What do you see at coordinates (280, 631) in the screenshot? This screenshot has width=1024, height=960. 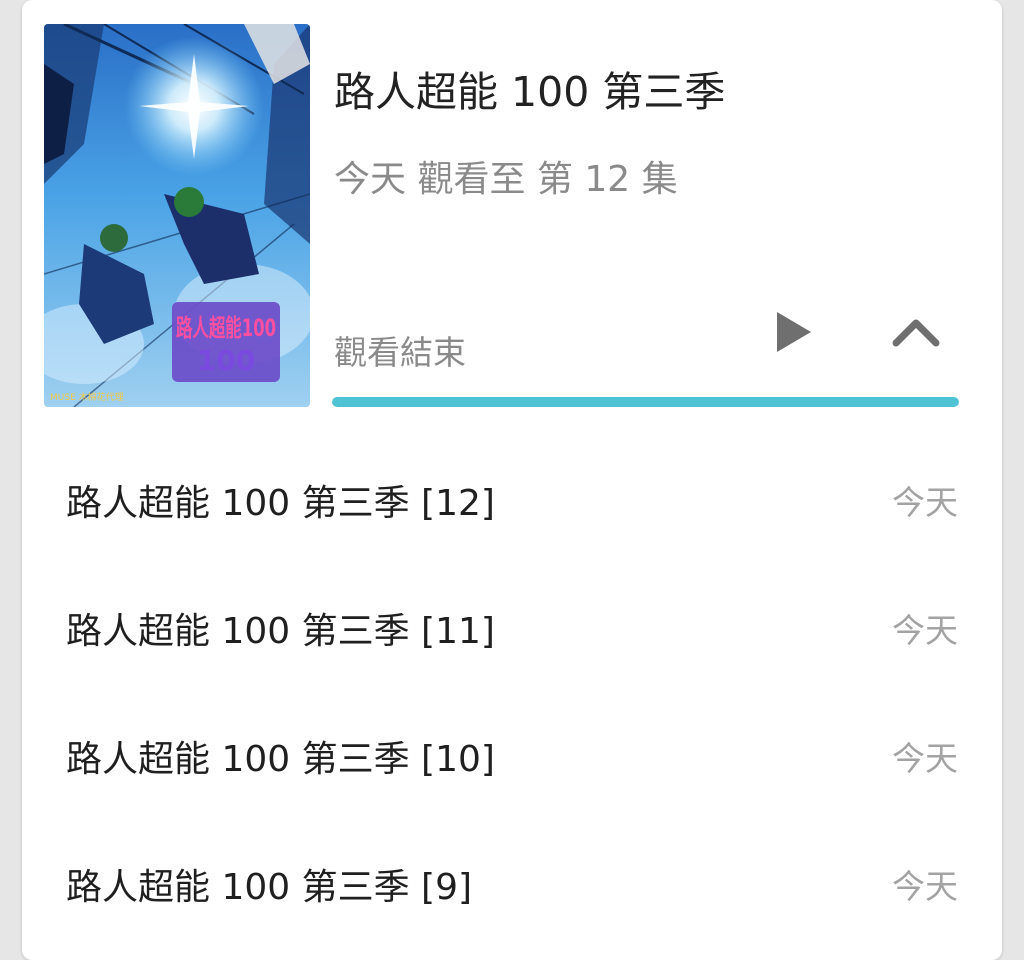 I see `episode-title: 路人超能 100 第三季 [11]` at bounding box center [280, 631].